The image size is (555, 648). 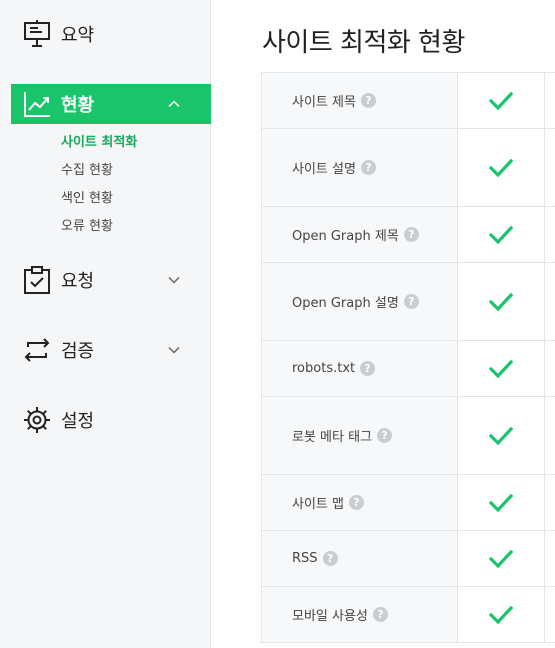 I want to click on row-label: Open Graph 제목, so click(x=345, y=236).